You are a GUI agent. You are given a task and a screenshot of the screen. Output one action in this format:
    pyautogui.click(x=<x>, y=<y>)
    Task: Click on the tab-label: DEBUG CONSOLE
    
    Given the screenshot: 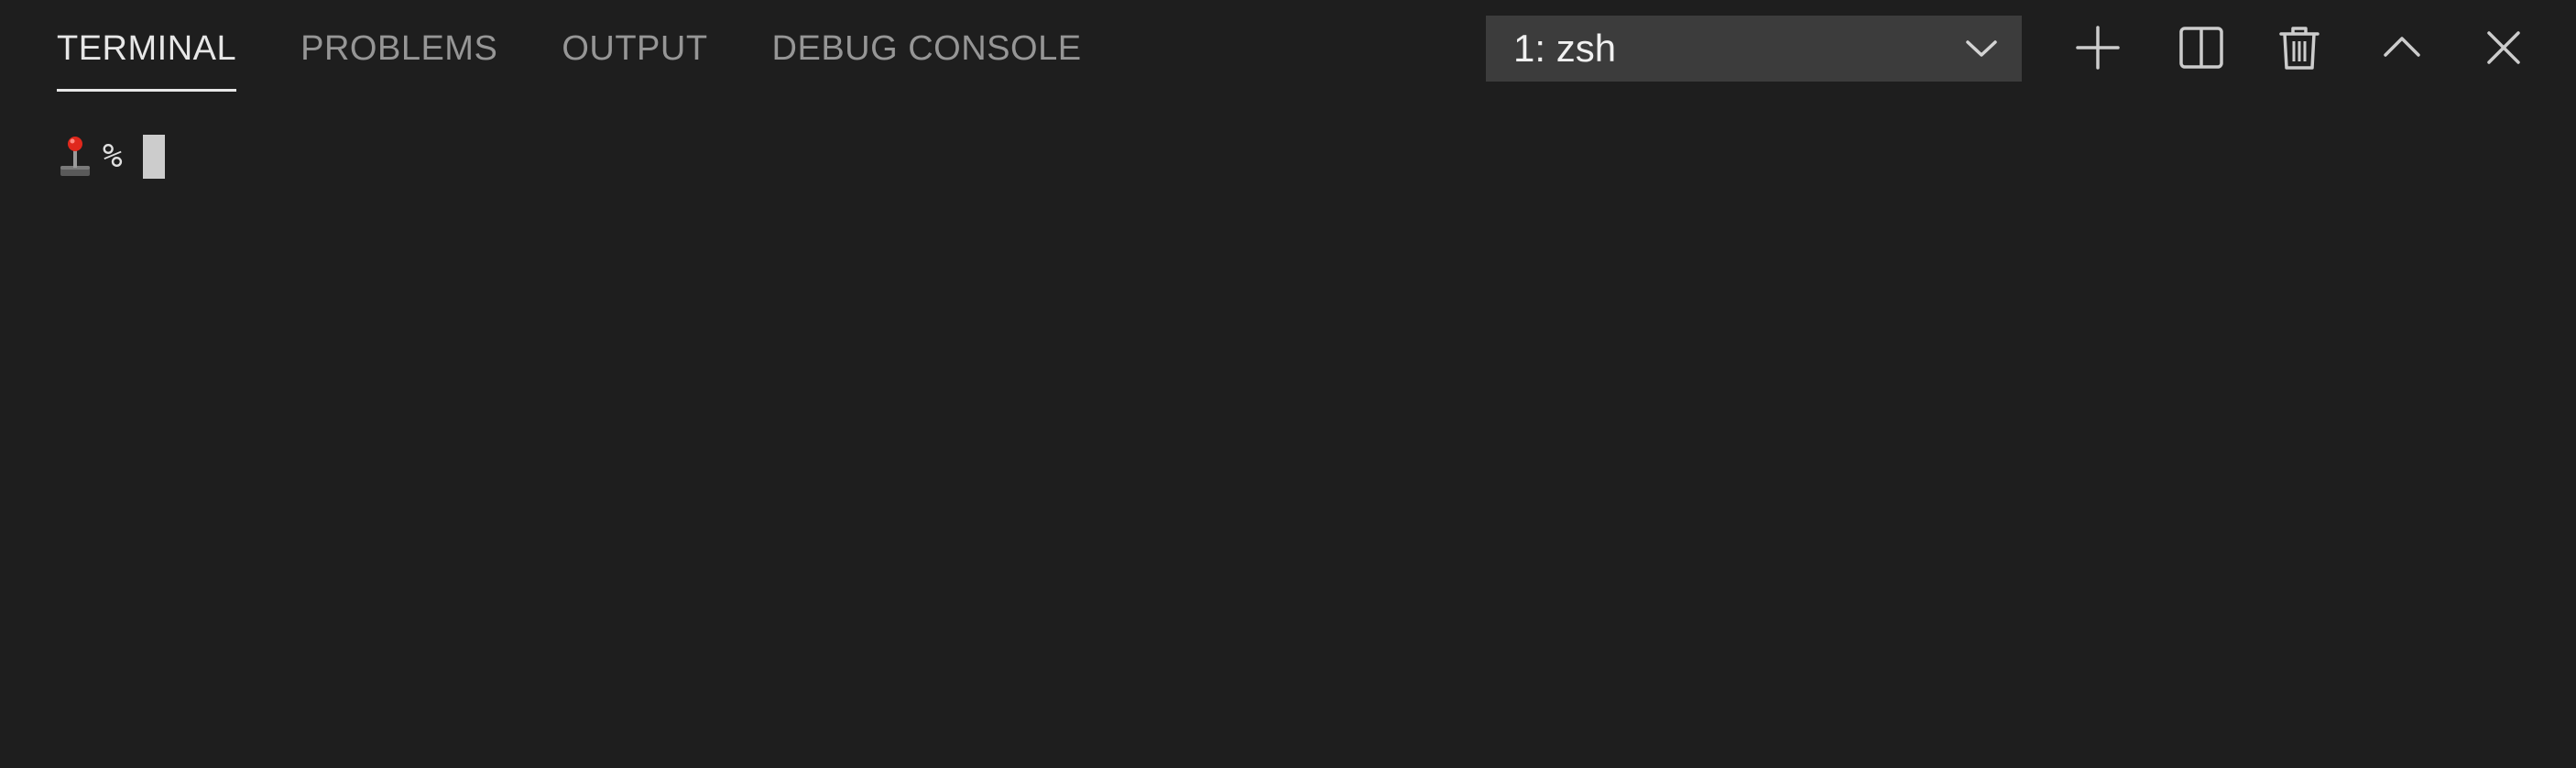 What is the action you would take?
    pyautogui.click(x=927, y=48)
    